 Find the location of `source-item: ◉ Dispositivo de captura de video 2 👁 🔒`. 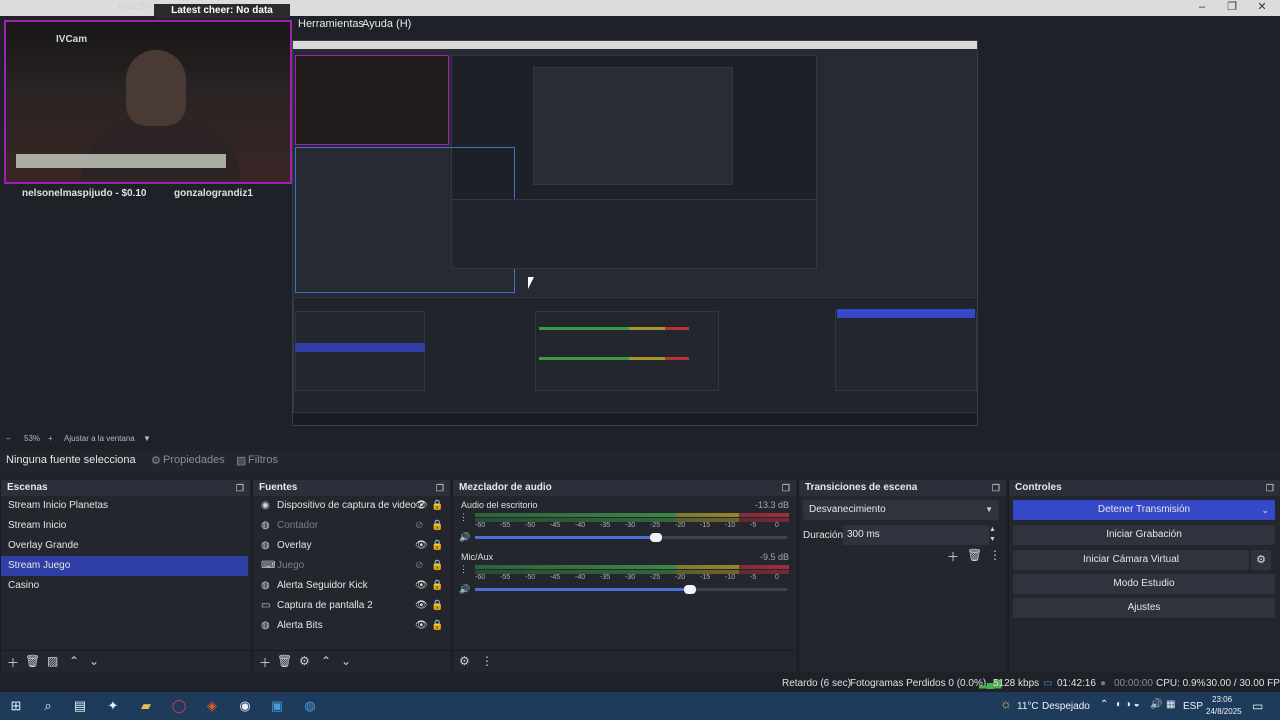

source-item: ◉ Dispositivo de captura de video 2 👁 🔒 is located at coordinates (351, 506).